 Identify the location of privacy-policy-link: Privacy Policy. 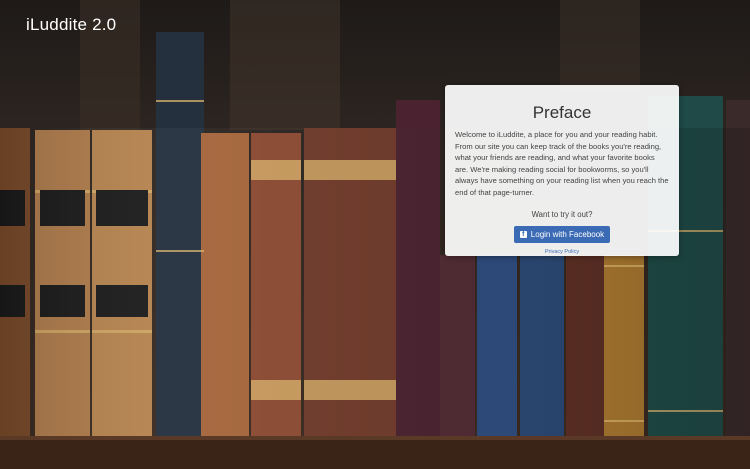
(562, 252).